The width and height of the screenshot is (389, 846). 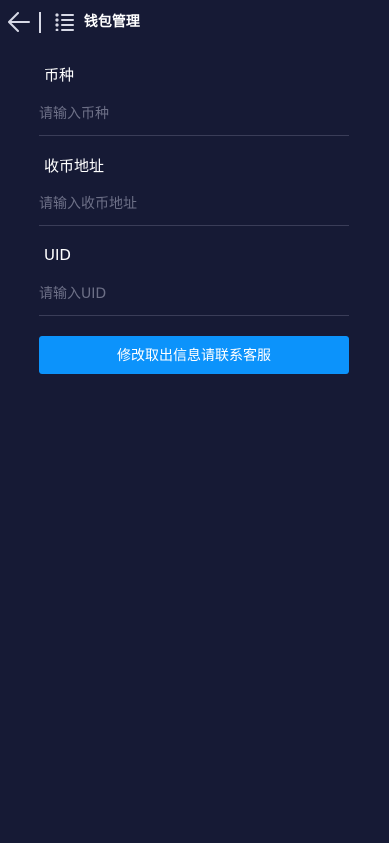 I want to click on currency-underline, so click(x=194, y=135).